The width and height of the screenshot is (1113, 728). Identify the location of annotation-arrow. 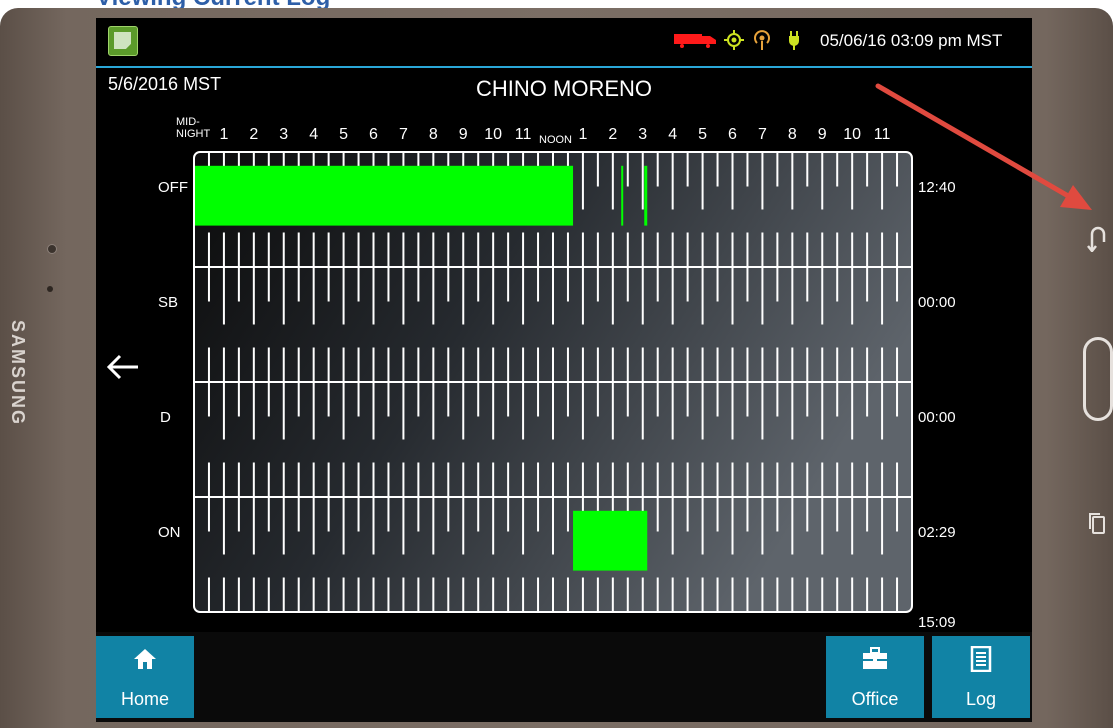
(983, 146).